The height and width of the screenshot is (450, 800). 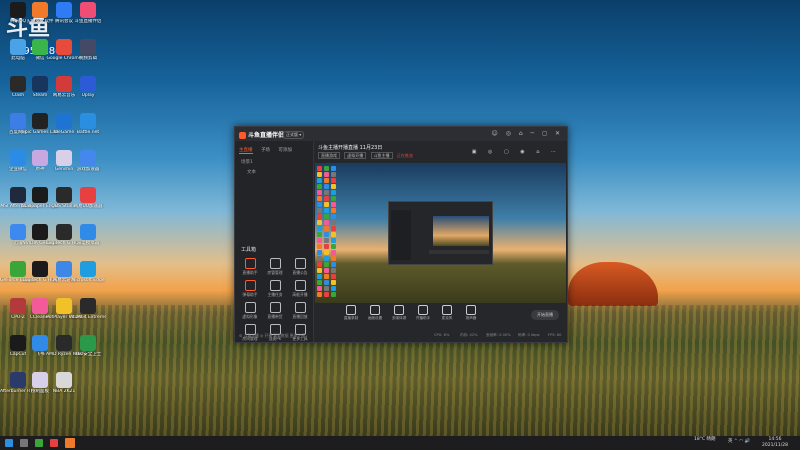 I want to click on control-bar-label: 画面设置, so click(x=375, y=318).